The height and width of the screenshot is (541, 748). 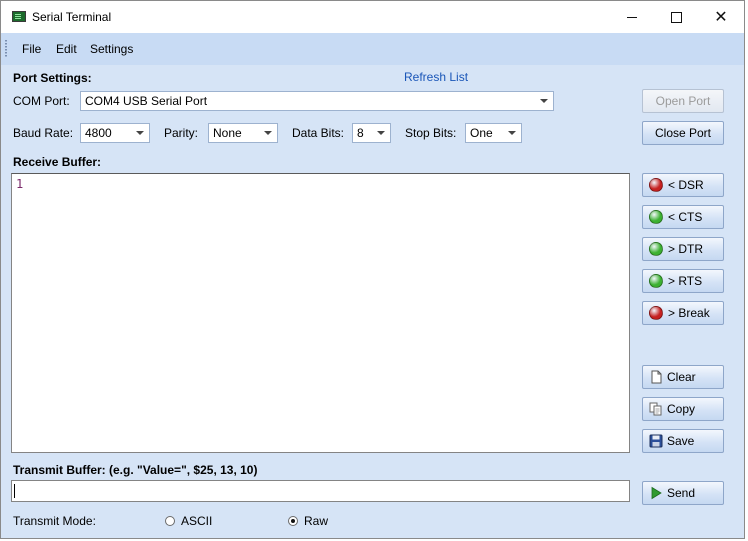 What do you see at coordinates (54, 521) in the screenshot?
I see `transmit-mode-label: Transmit Mode:` at bounding box center [54, 521].